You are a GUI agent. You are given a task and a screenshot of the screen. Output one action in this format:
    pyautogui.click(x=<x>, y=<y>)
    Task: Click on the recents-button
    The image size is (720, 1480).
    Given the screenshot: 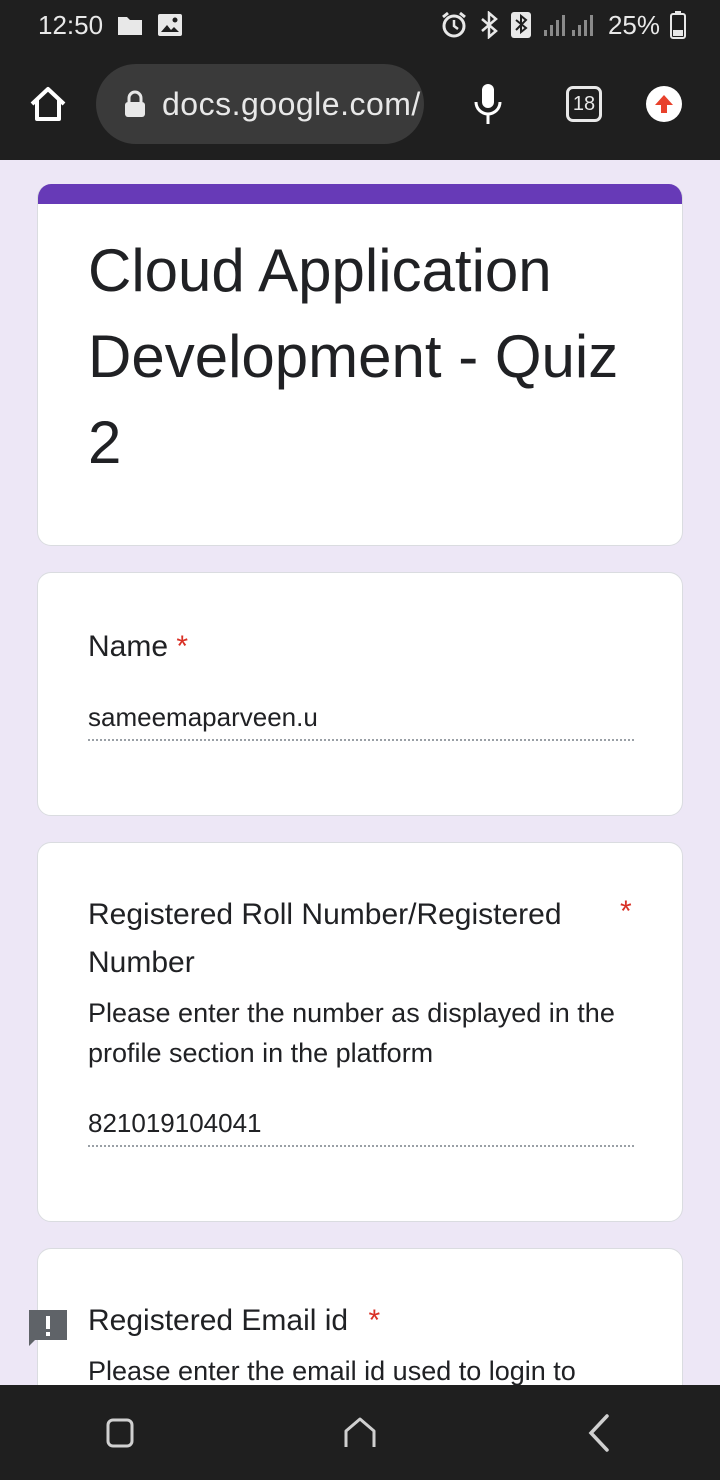 What is the action you would take?
    pyautogui.click(x=120, y=1433)
    